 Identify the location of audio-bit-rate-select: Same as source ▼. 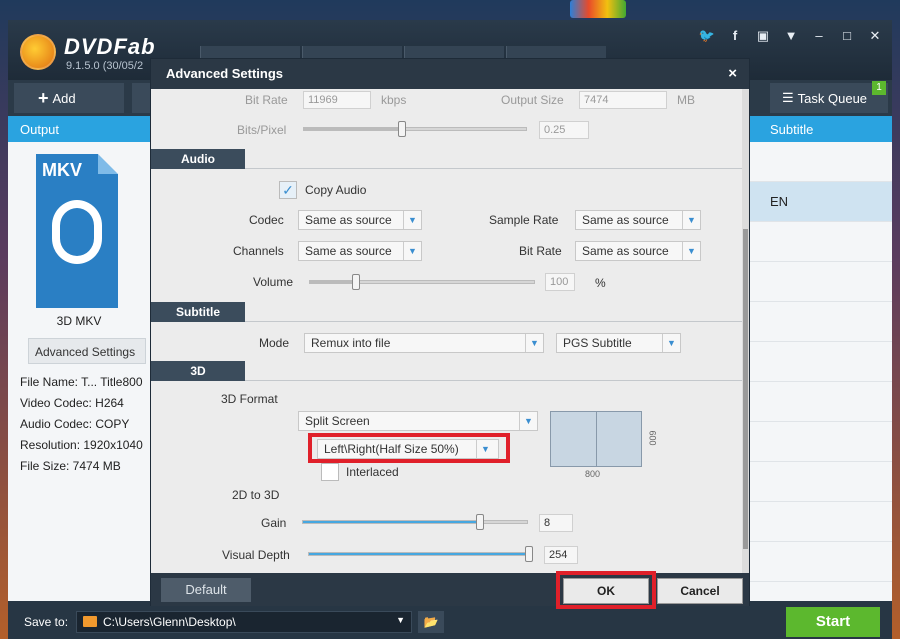
(638, 251).